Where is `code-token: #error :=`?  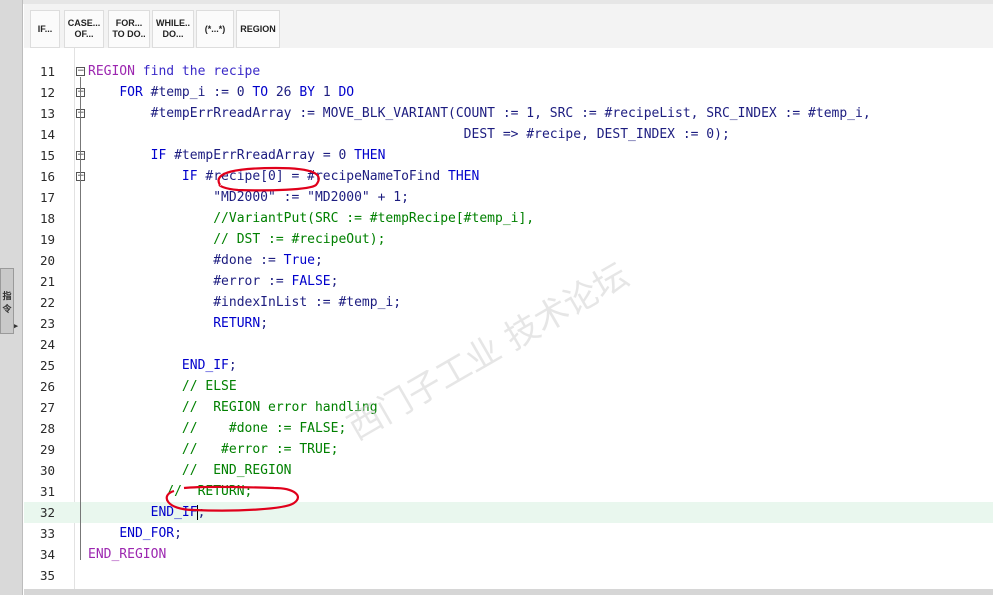
code-token: #error := is located at coordinates (190, 281).